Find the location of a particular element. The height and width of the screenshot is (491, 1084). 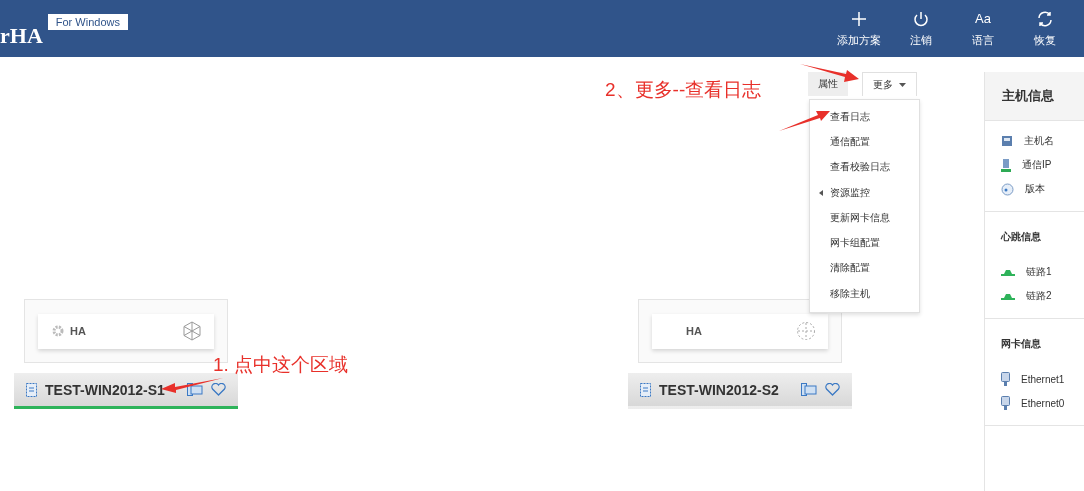

info-item: 链路2 is located at coordinates (1039, 296).